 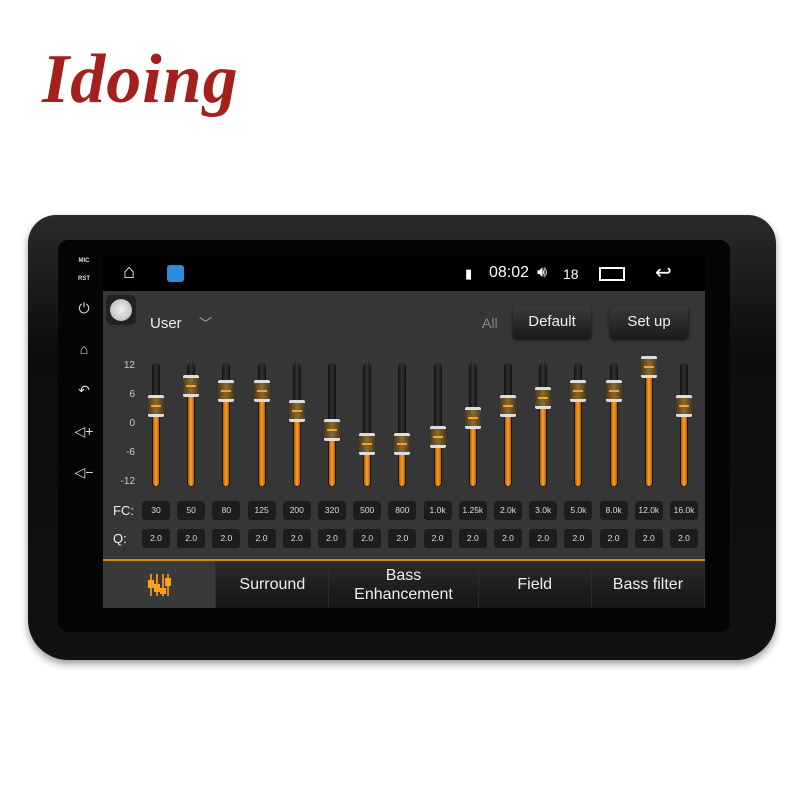 What do you see at coordinates (121, 310) in the screenshot?
I see `knob-icon` at bounding box center [121, 310].